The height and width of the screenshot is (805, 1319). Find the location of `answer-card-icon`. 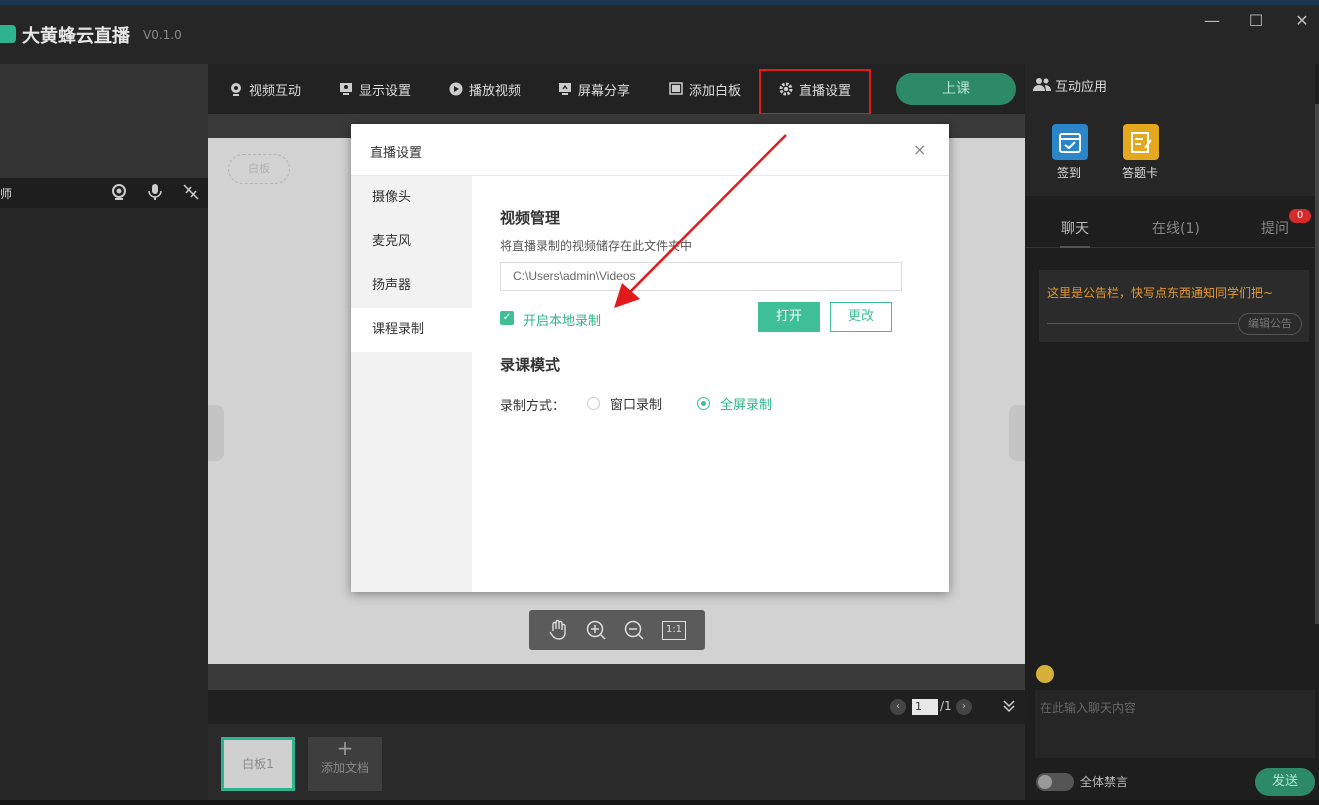

answer-card-icon is located at coordinates (1141, 142).